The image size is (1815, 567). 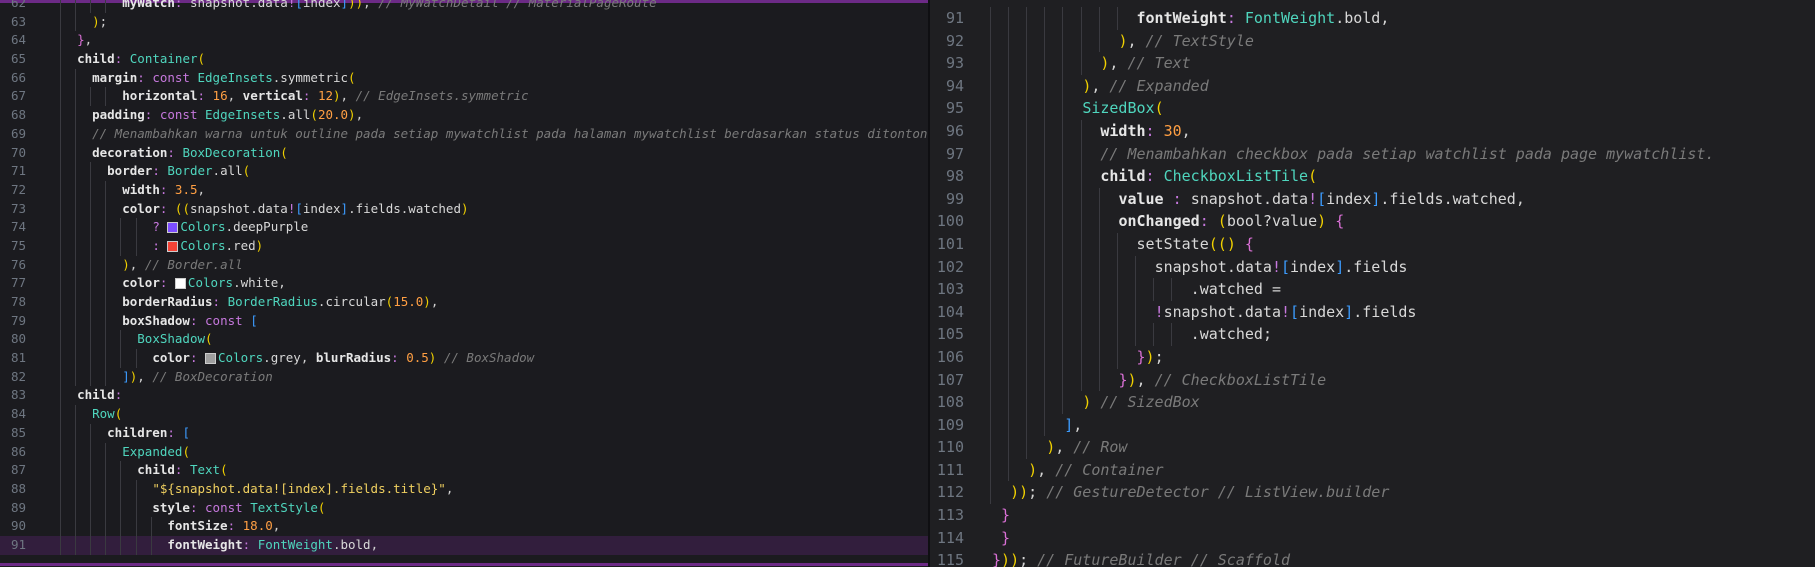 I want to click on code-text: color: Colors.white,, so click(x=174, y=283).